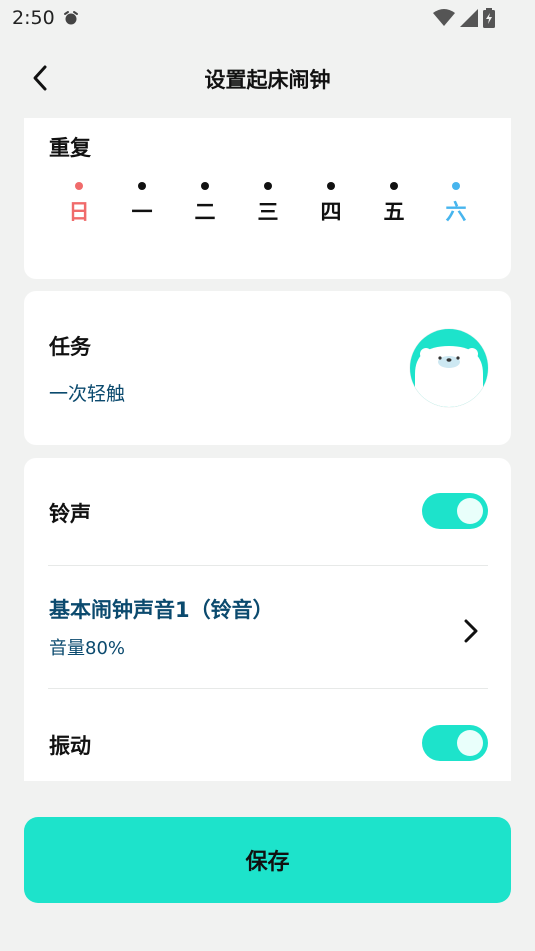 This screenshot has height=951, width=535. Describe the element at coordinates (33, 18) in the screenshot. I see `status-time: 2:50` at that location.